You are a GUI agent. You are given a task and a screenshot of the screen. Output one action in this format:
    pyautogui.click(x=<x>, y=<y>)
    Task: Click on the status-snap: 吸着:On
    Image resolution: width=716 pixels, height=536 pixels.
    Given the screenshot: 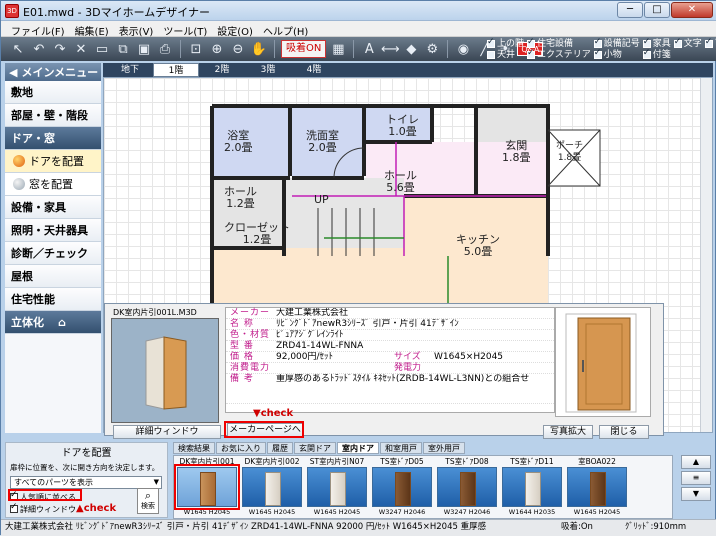 What is the action you would take?
    pyautogui.click(x=577, y=527)
    